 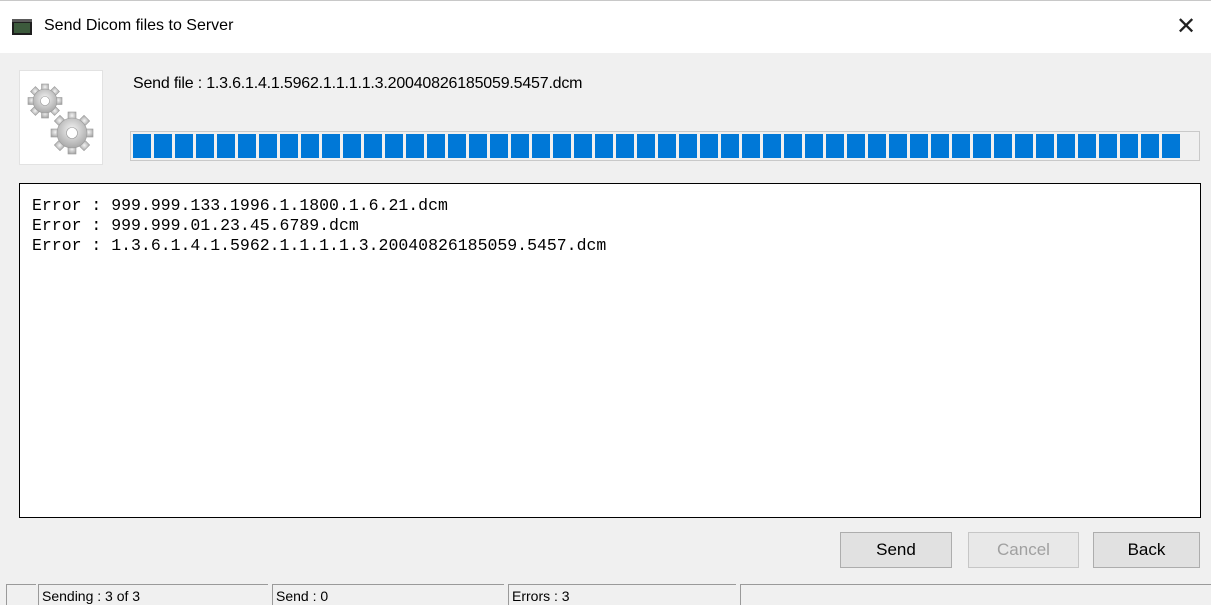 I want to click on progress-bar, so click(x=665, y=146).